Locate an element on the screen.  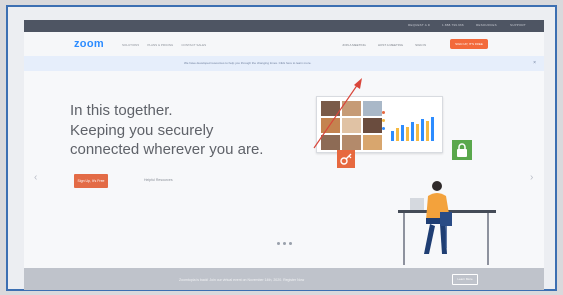
utility-link-phone: 1.888.799.9666 is located at coordinates (453, 25).